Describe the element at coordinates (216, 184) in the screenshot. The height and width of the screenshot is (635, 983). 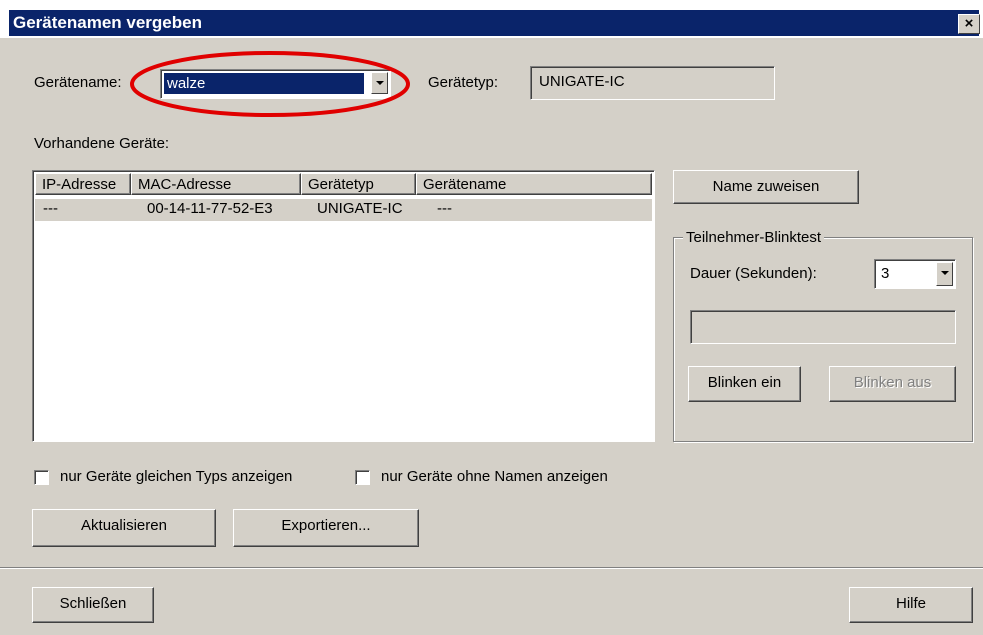
I see `column-mac-address: MAC-Adresse` at that location.